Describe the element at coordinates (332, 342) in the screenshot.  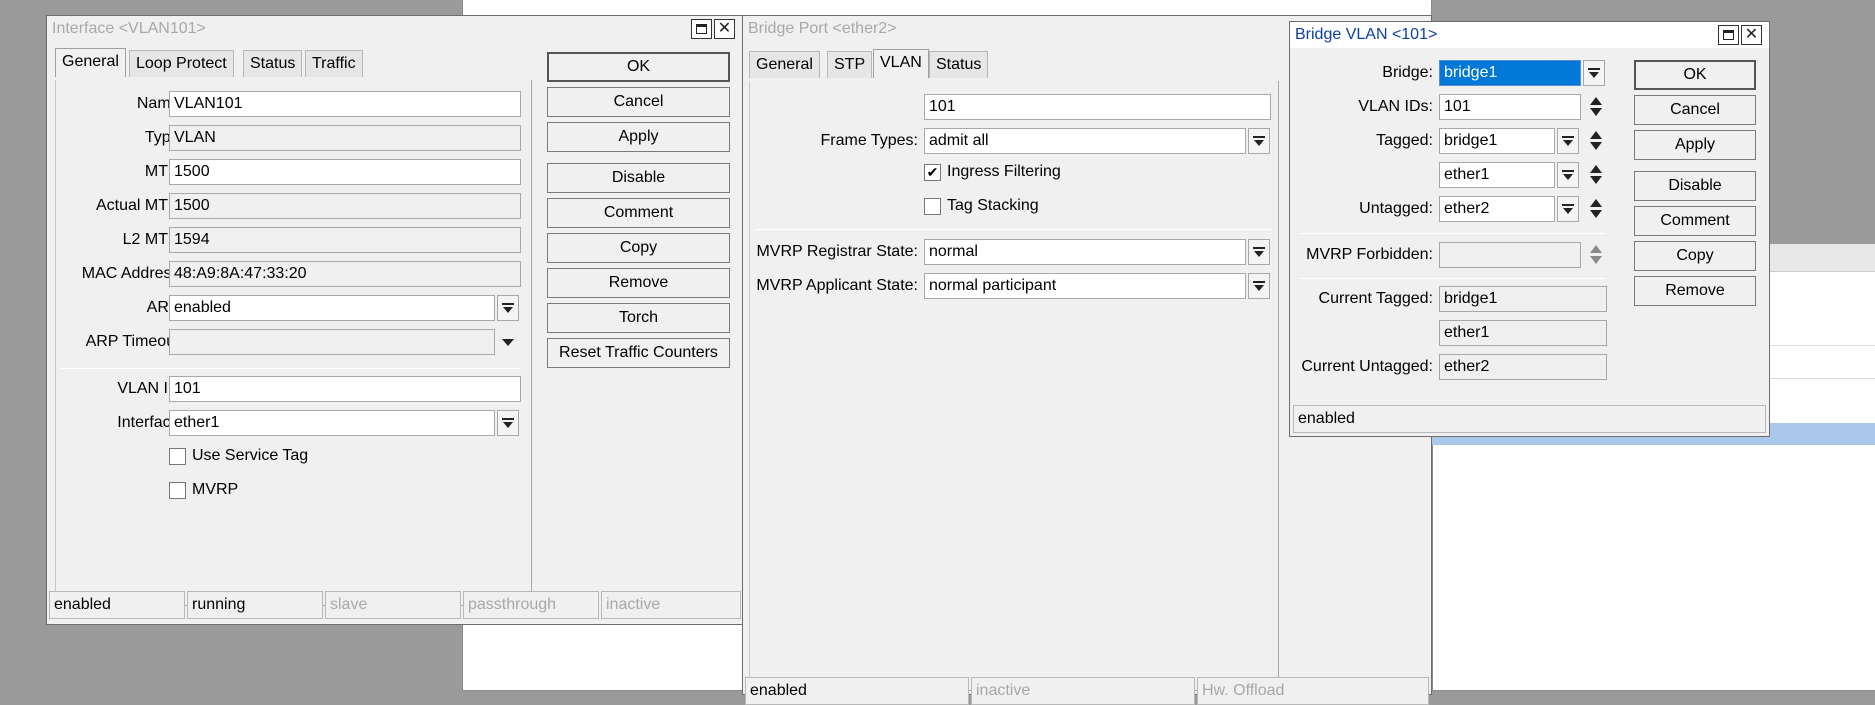
I see `arp-timeout-field` at that location.